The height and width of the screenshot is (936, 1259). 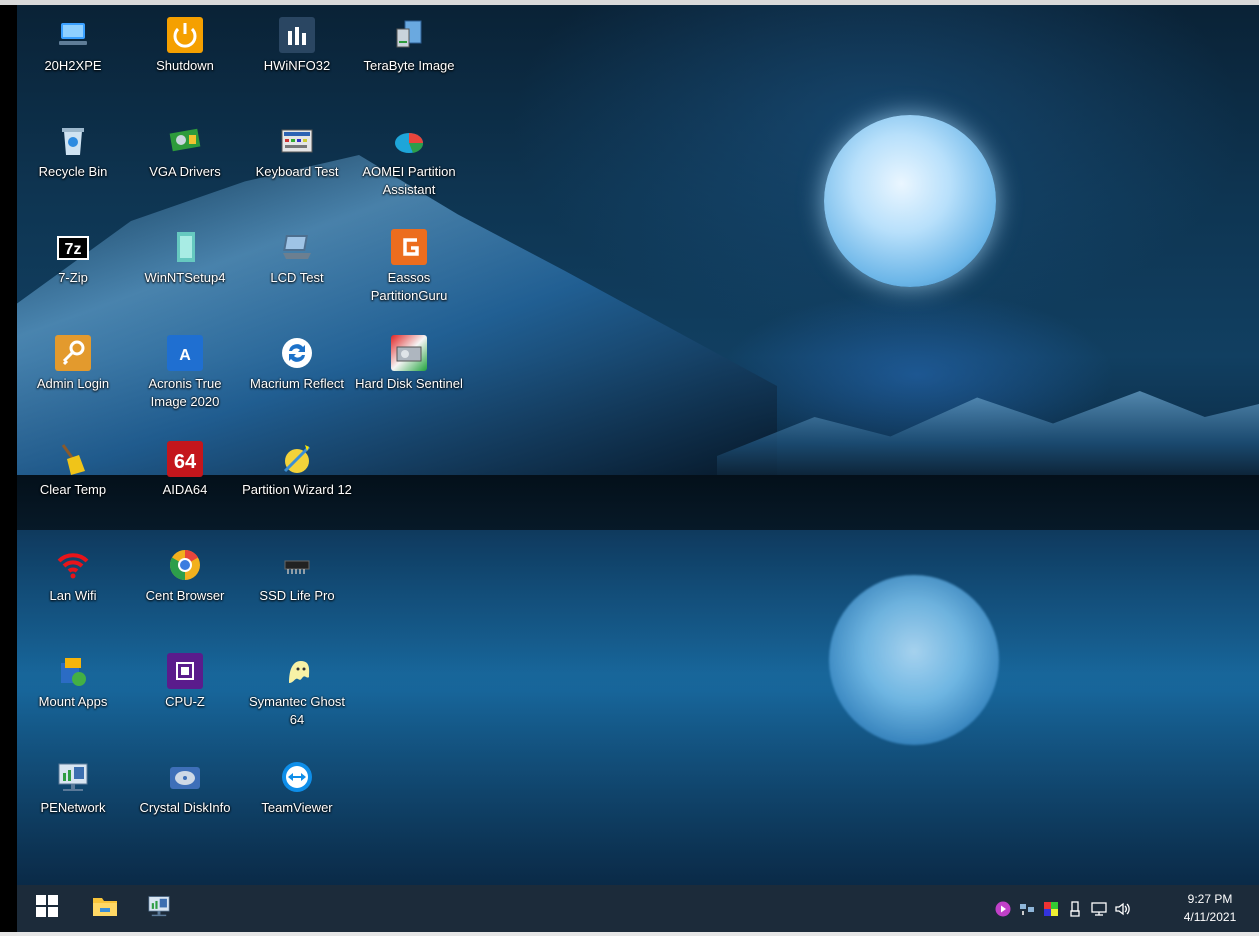 I want to click on recycle-bin-icon, so click(x=73, y=141).